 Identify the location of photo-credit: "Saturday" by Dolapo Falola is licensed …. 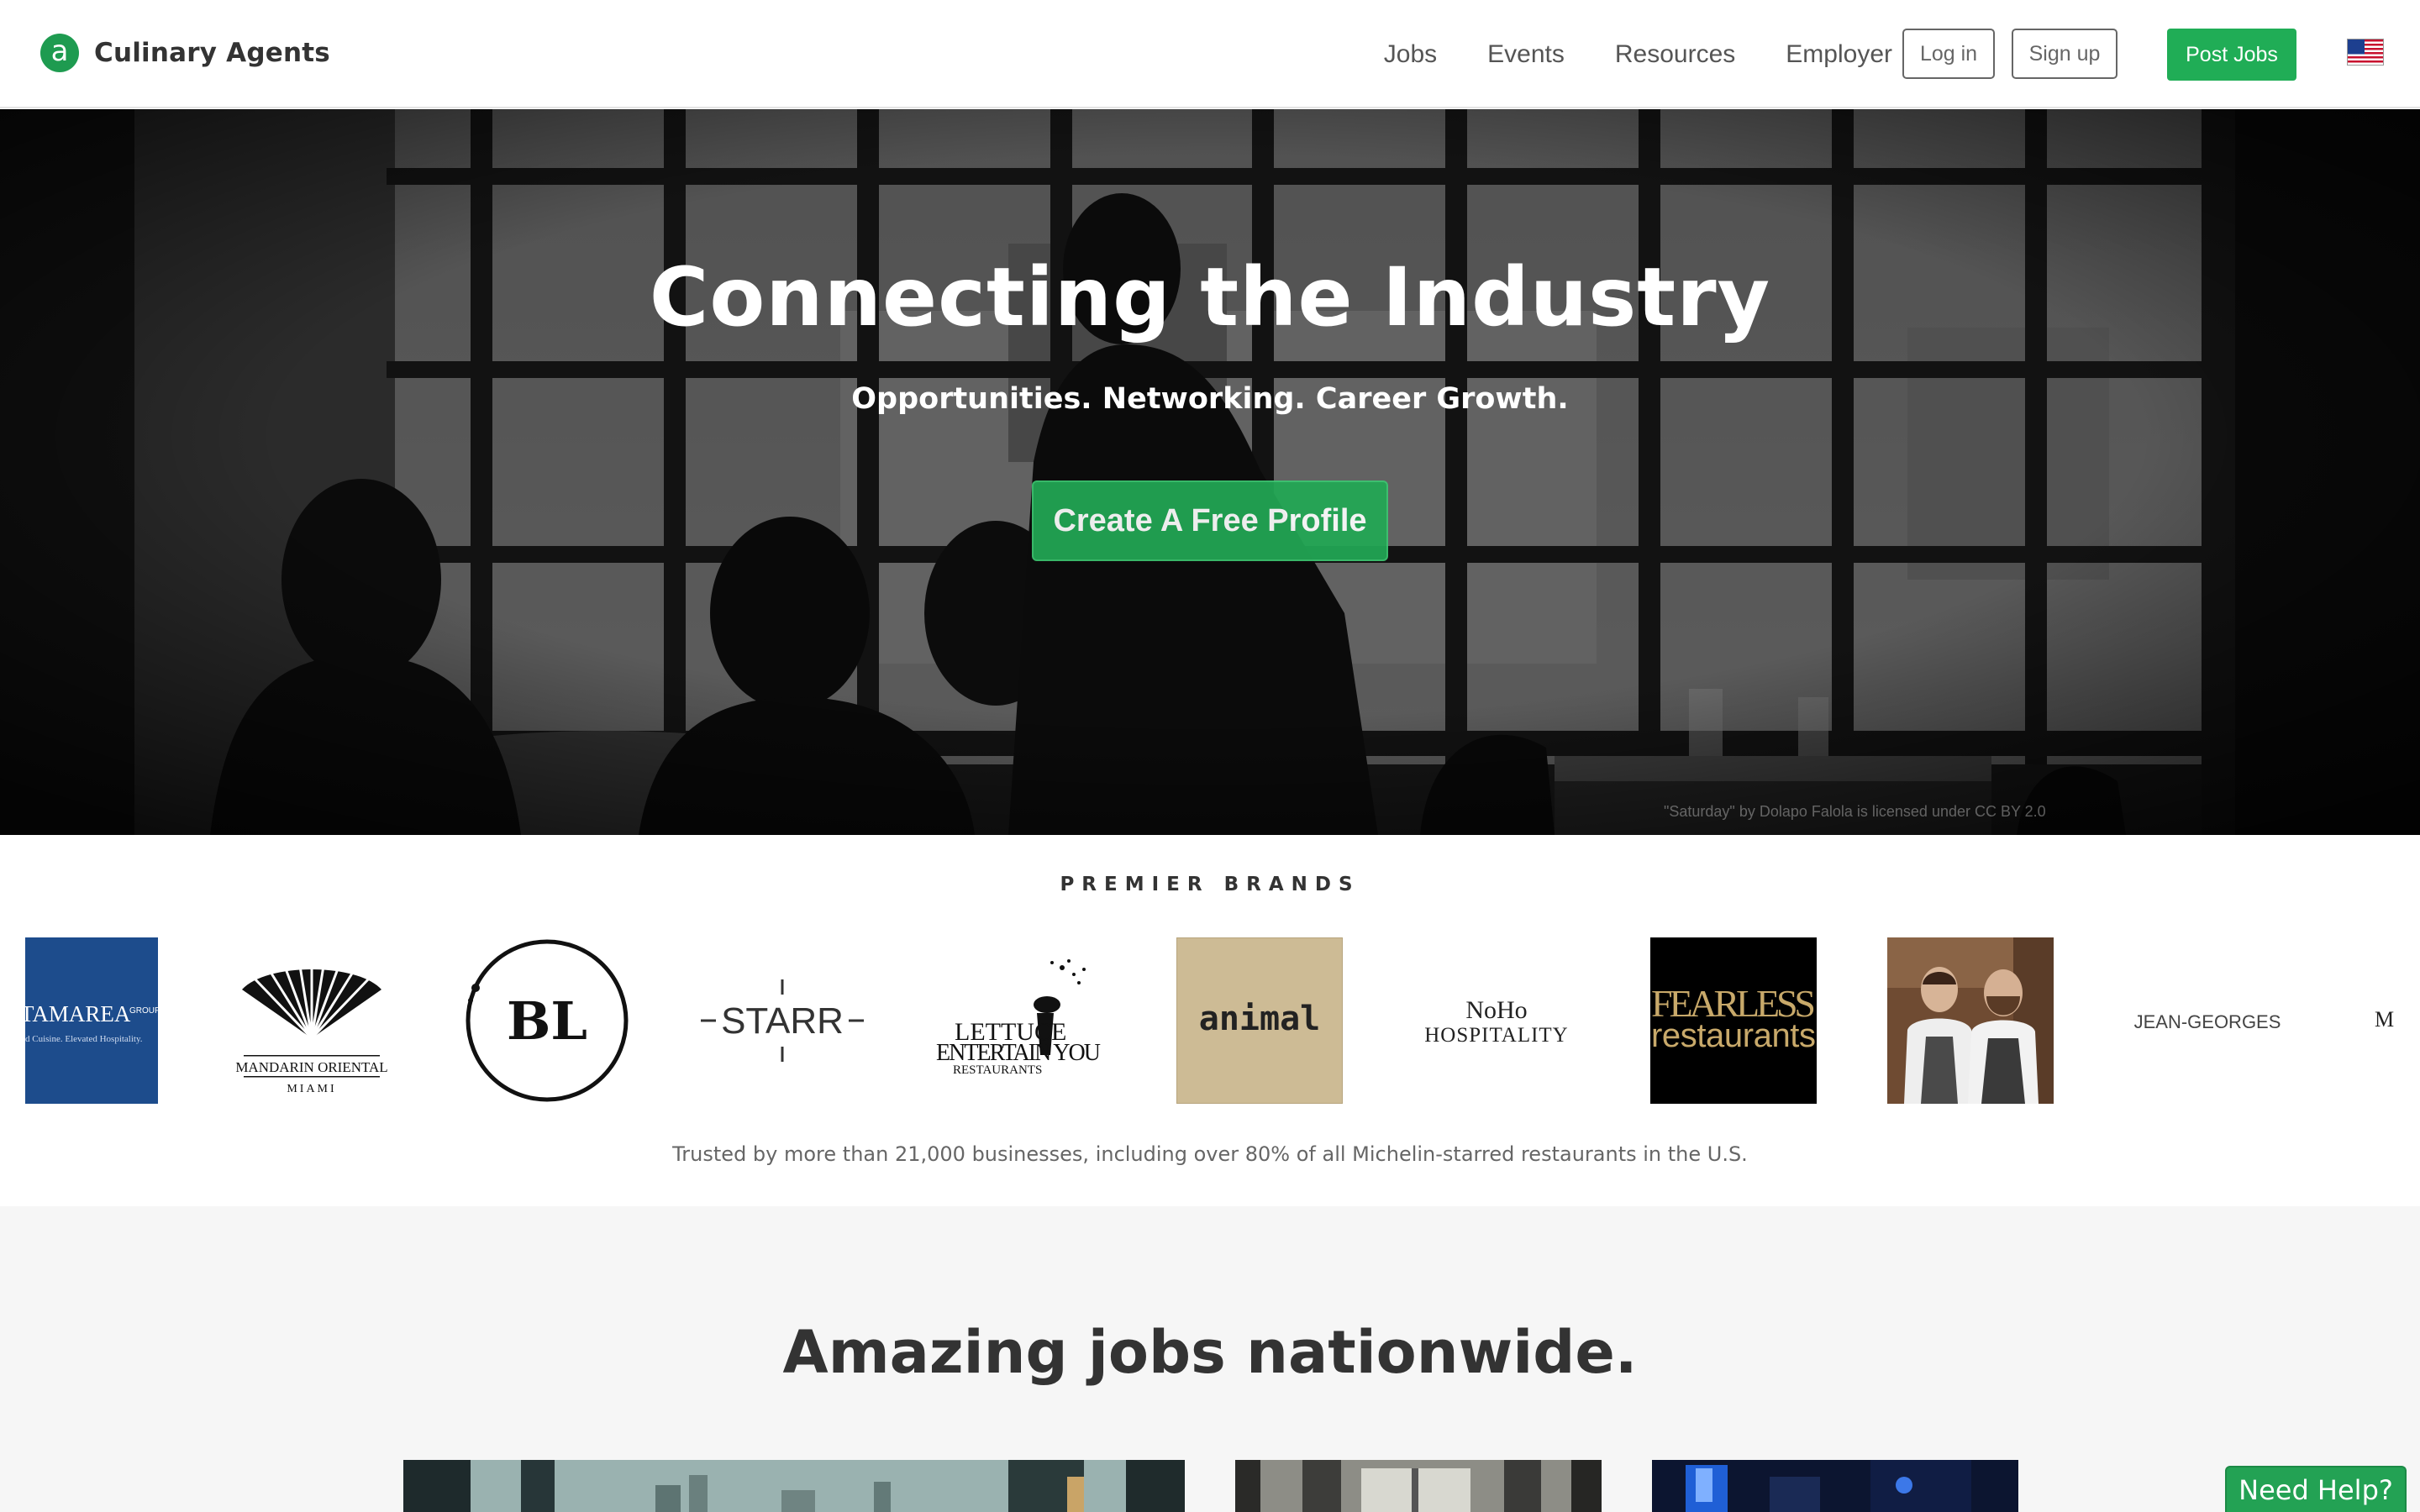
(1855, 811).